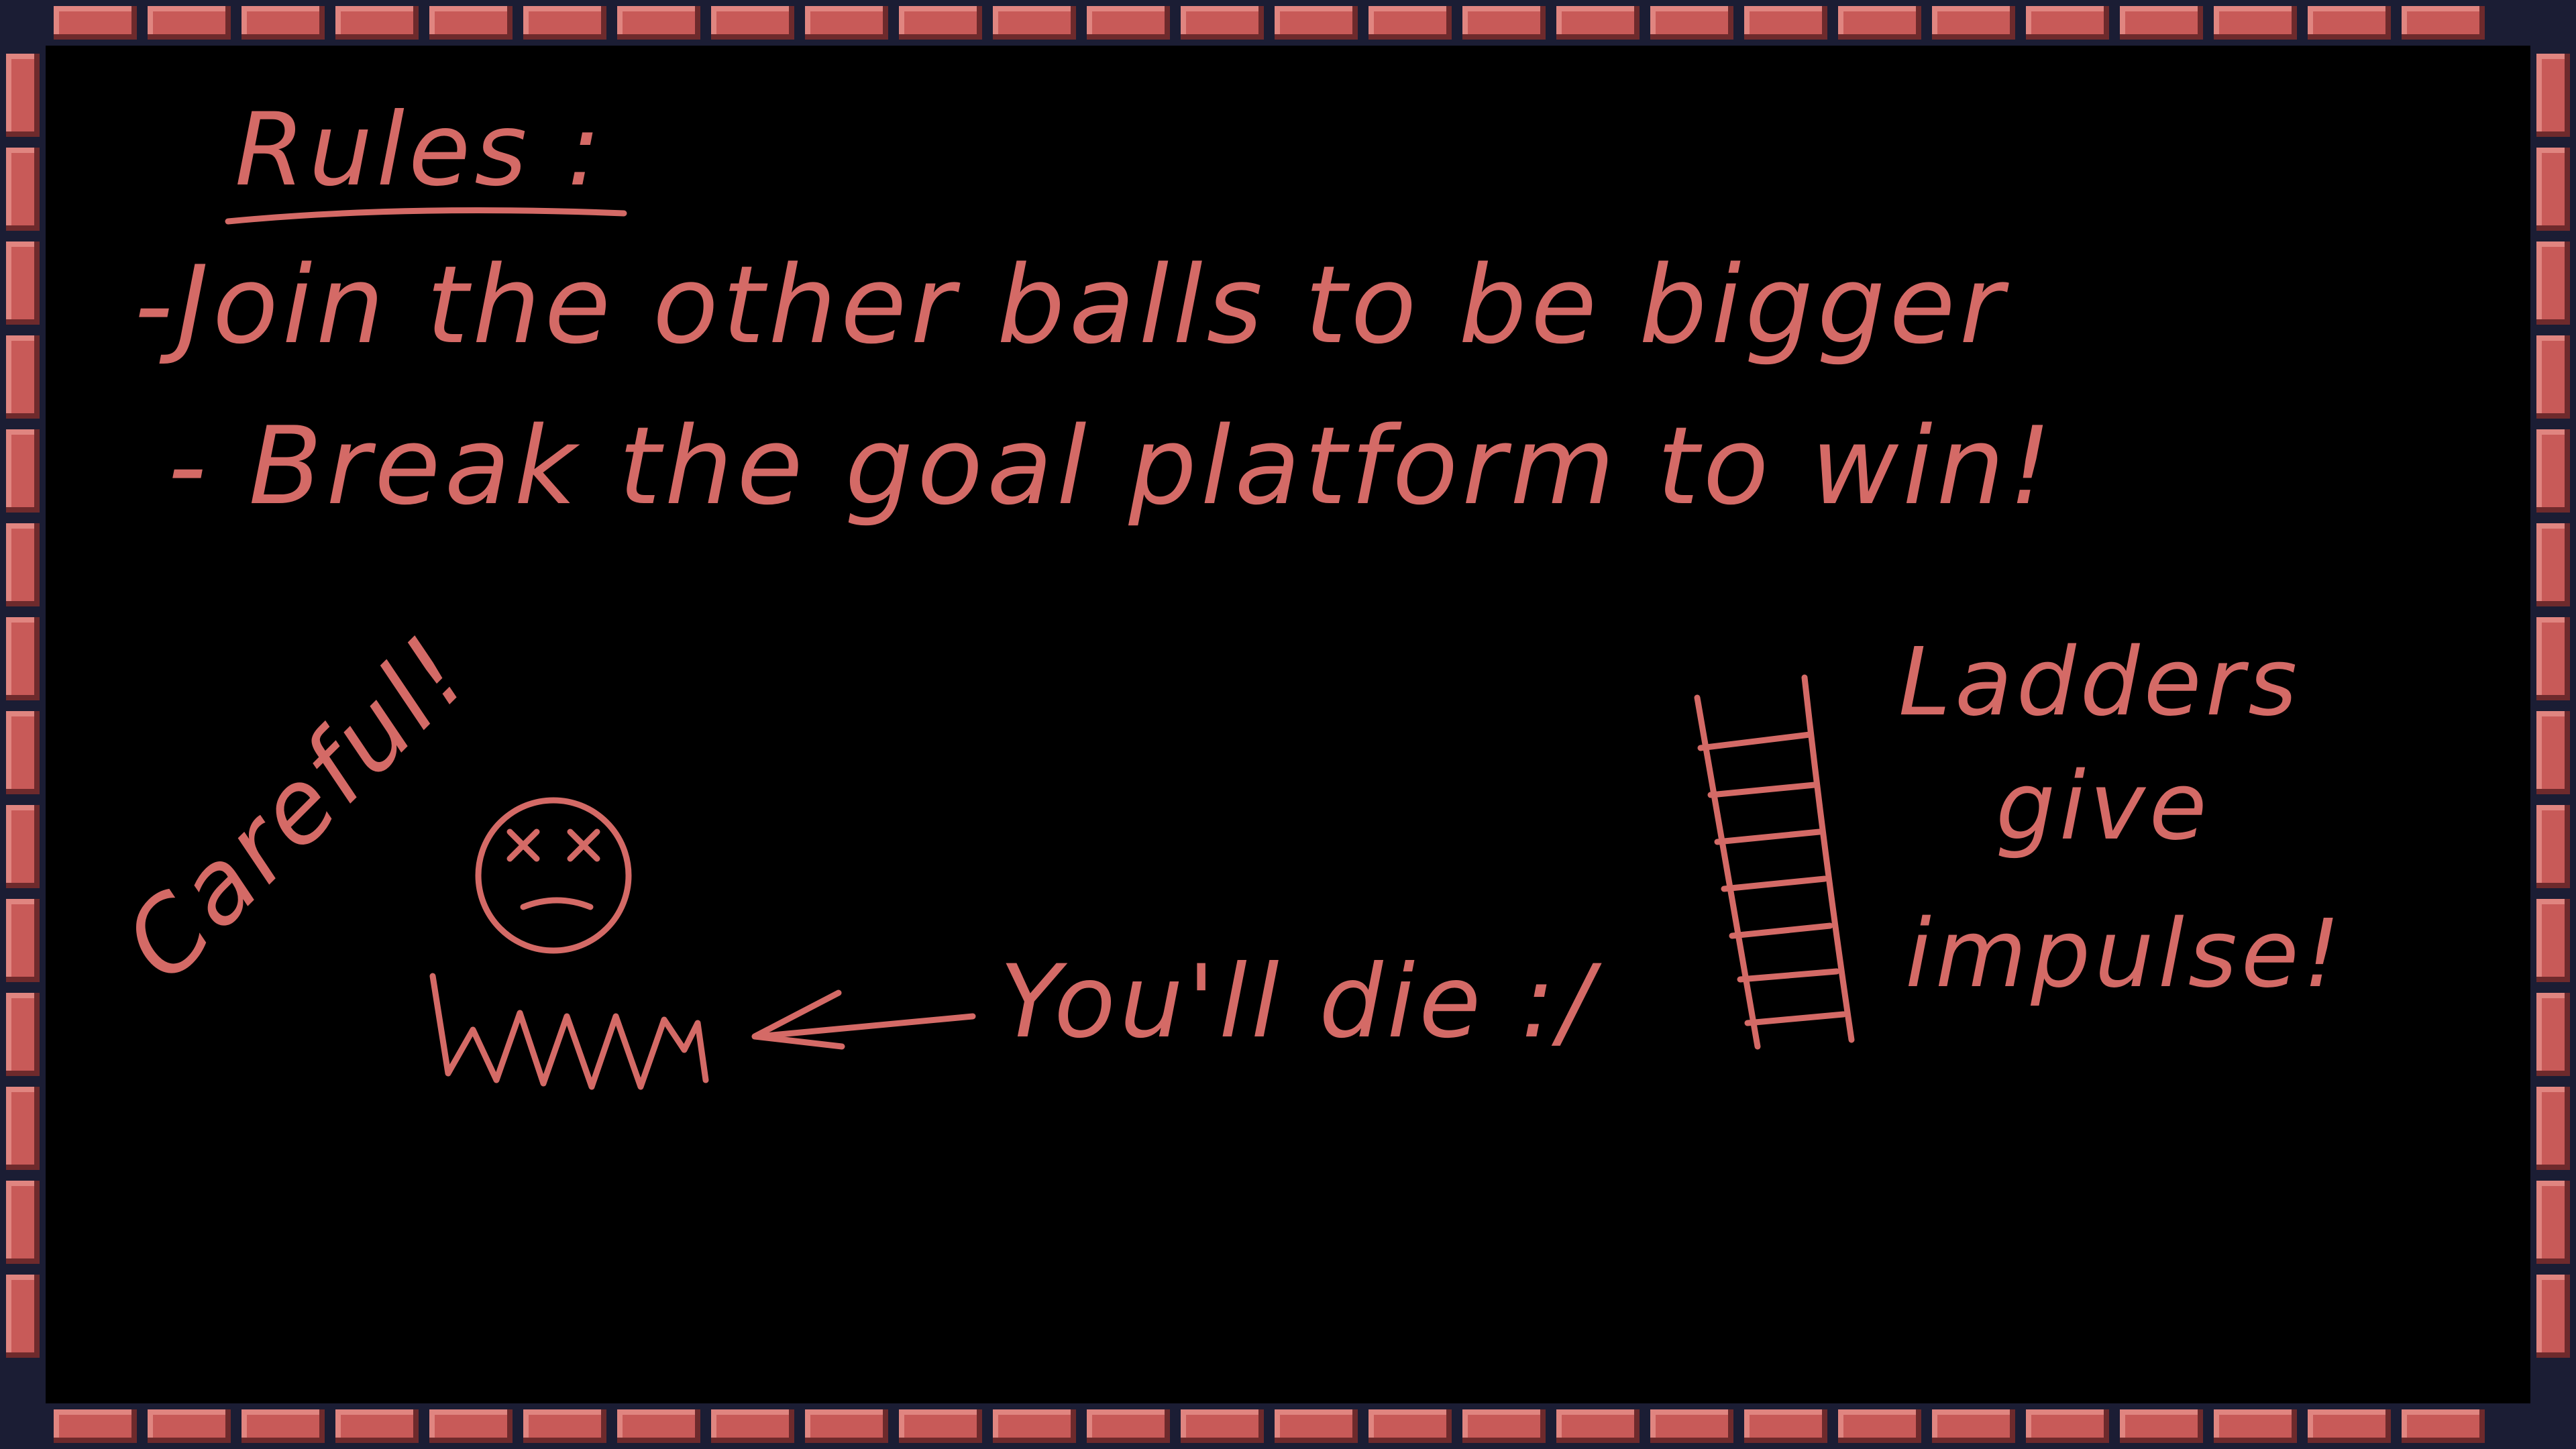 Image resolution: width=2576 pixels, height=1449 pixels. I want to click on dead-face-icon, so click(553, 875).